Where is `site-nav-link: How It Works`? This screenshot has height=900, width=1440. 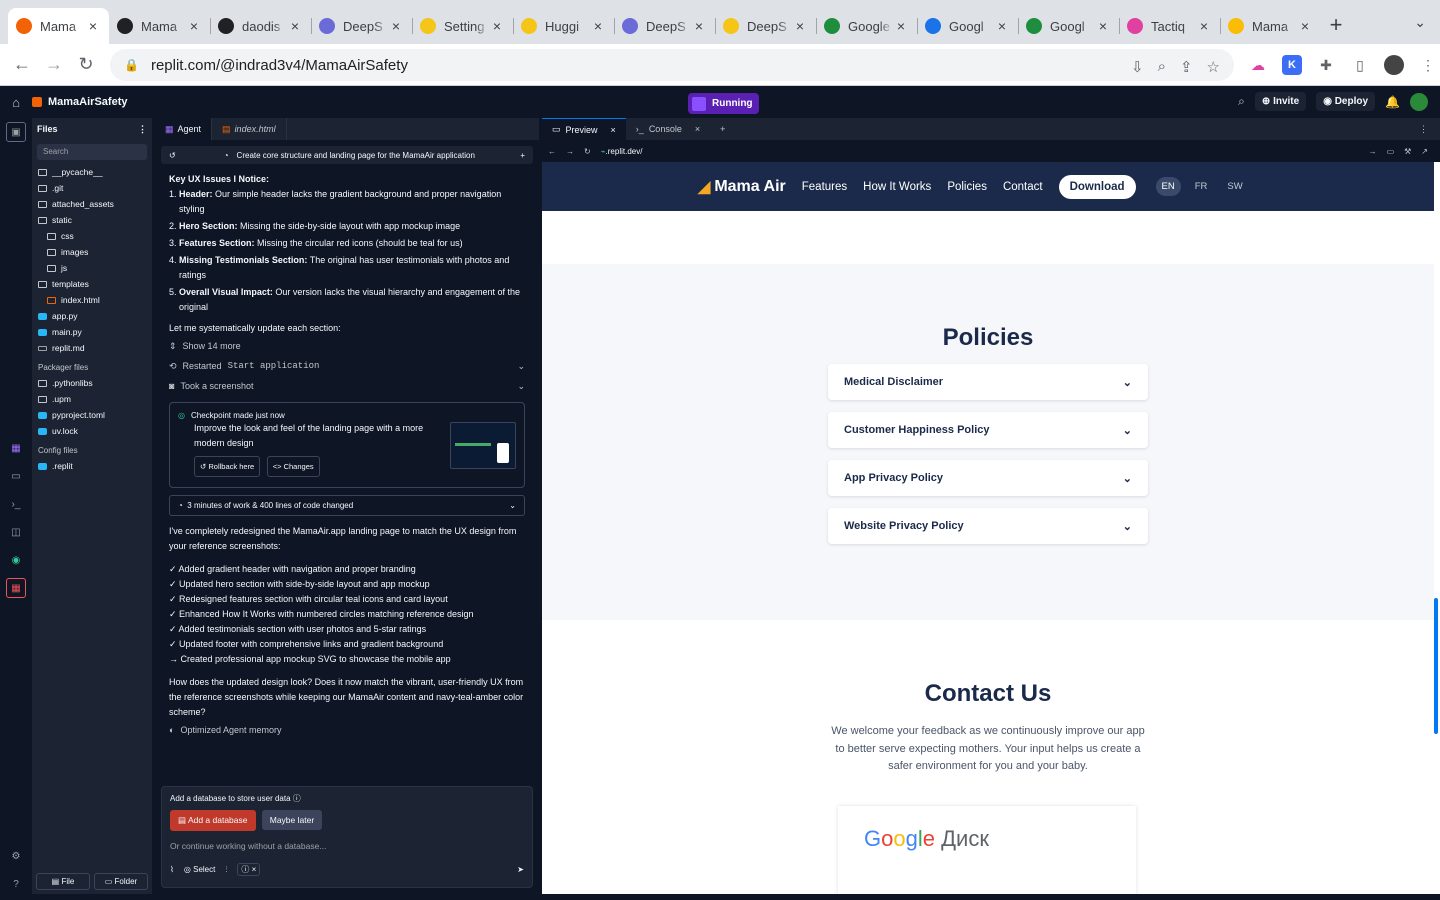
site-nav-link: How It Works is located at coordinates (897, 187).